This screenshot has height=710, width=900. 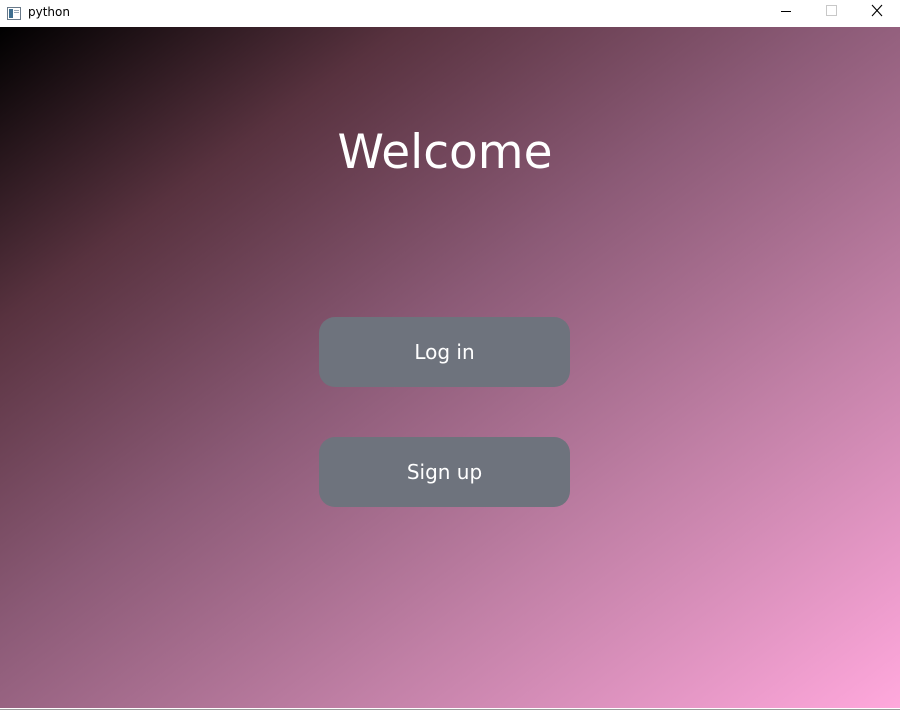 What do you see at coordinates (450, 13) in the screenshot?
I see `title-bar: python` at bounding box center [450, 13].